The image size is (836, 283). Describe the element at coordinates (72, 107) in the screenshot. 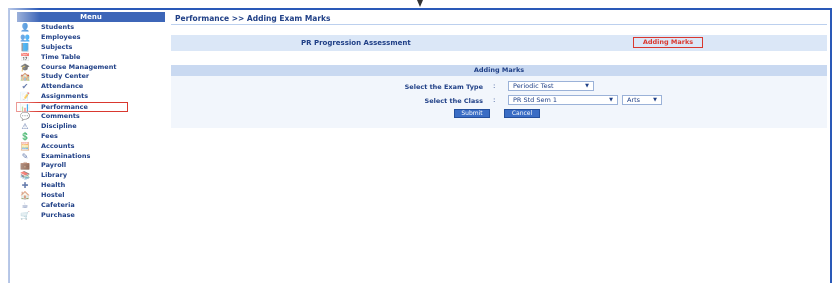

I see `sidebar-item-performance: 📊 Performance` at that location.